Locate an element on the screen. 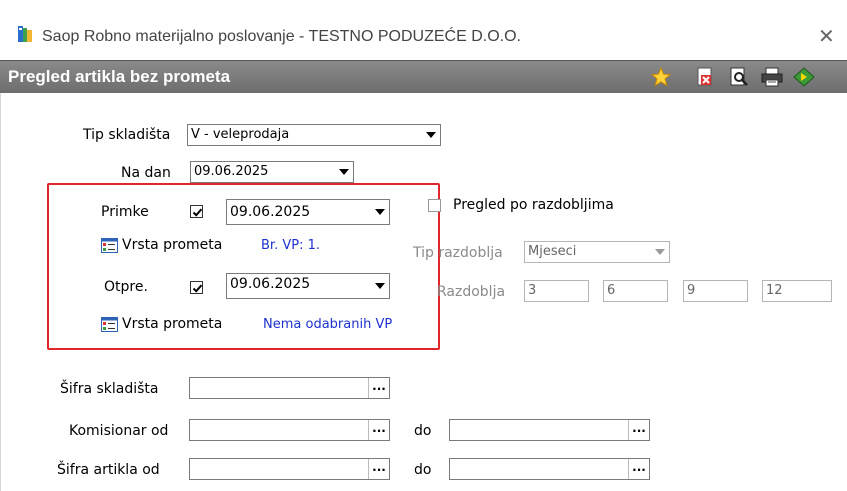  razdoblje-input-4: 12 is located at coordinates (797, 291).